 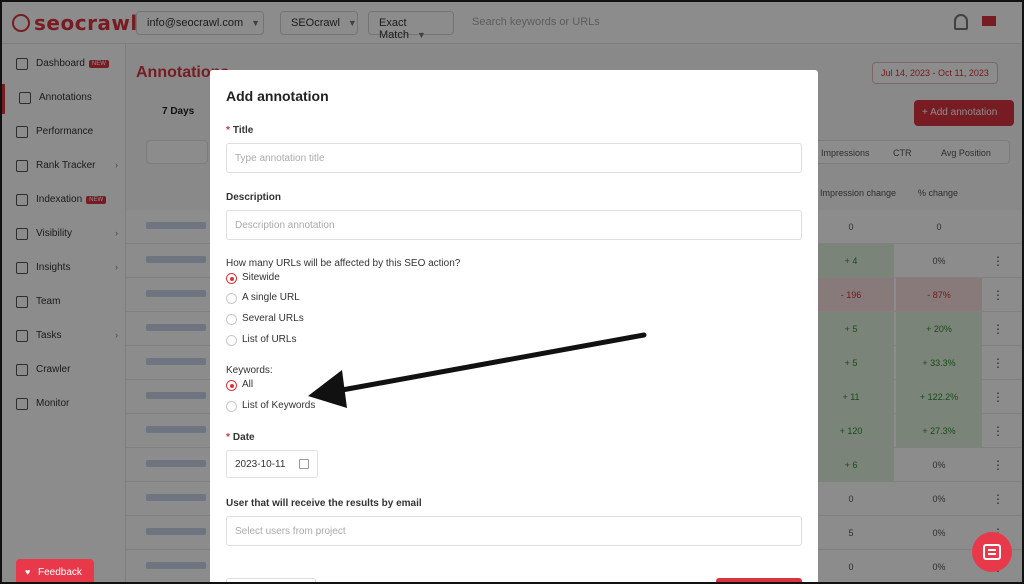 I want to click on annotation-arrow, so click(x=477, y=370).